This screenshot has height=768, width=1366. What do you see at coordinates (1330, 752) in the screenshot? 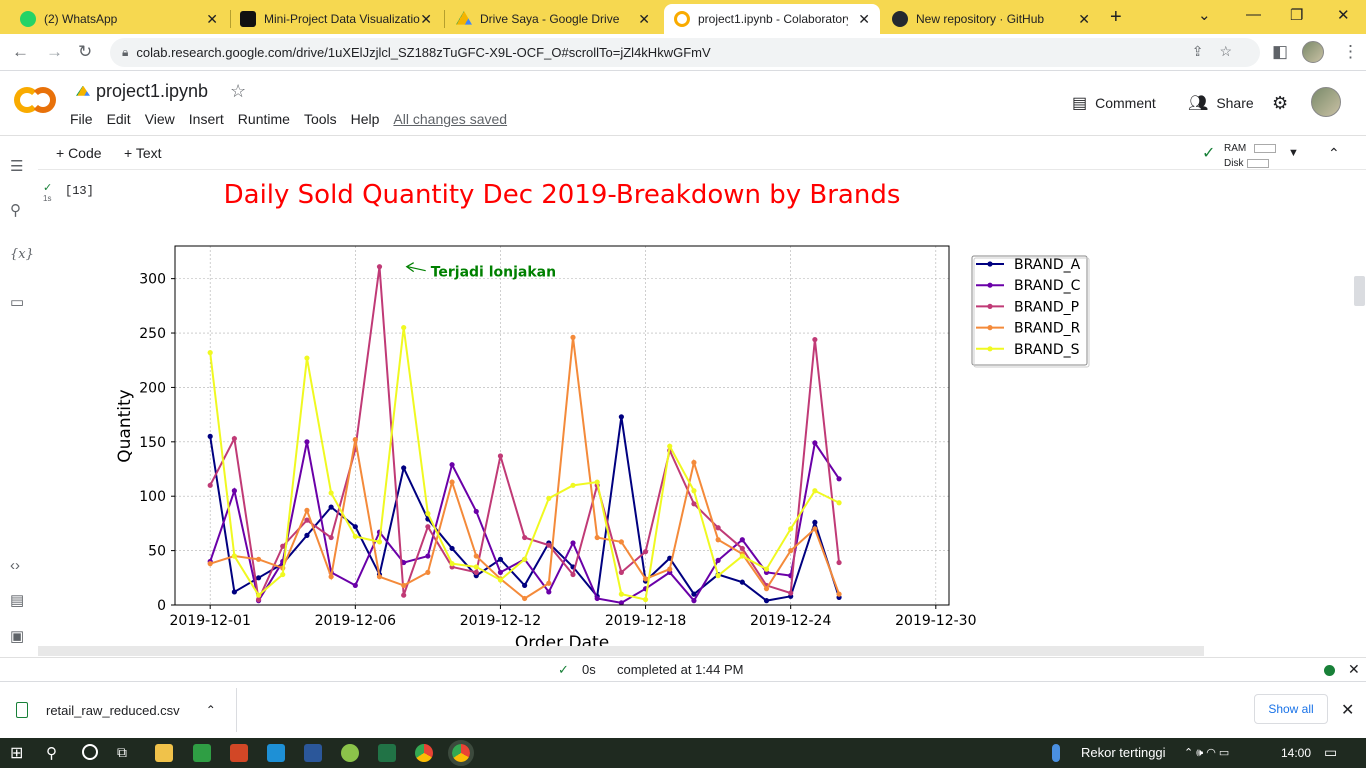
I see `notifications-icon: ▭` at bounding box center [1330, 752].